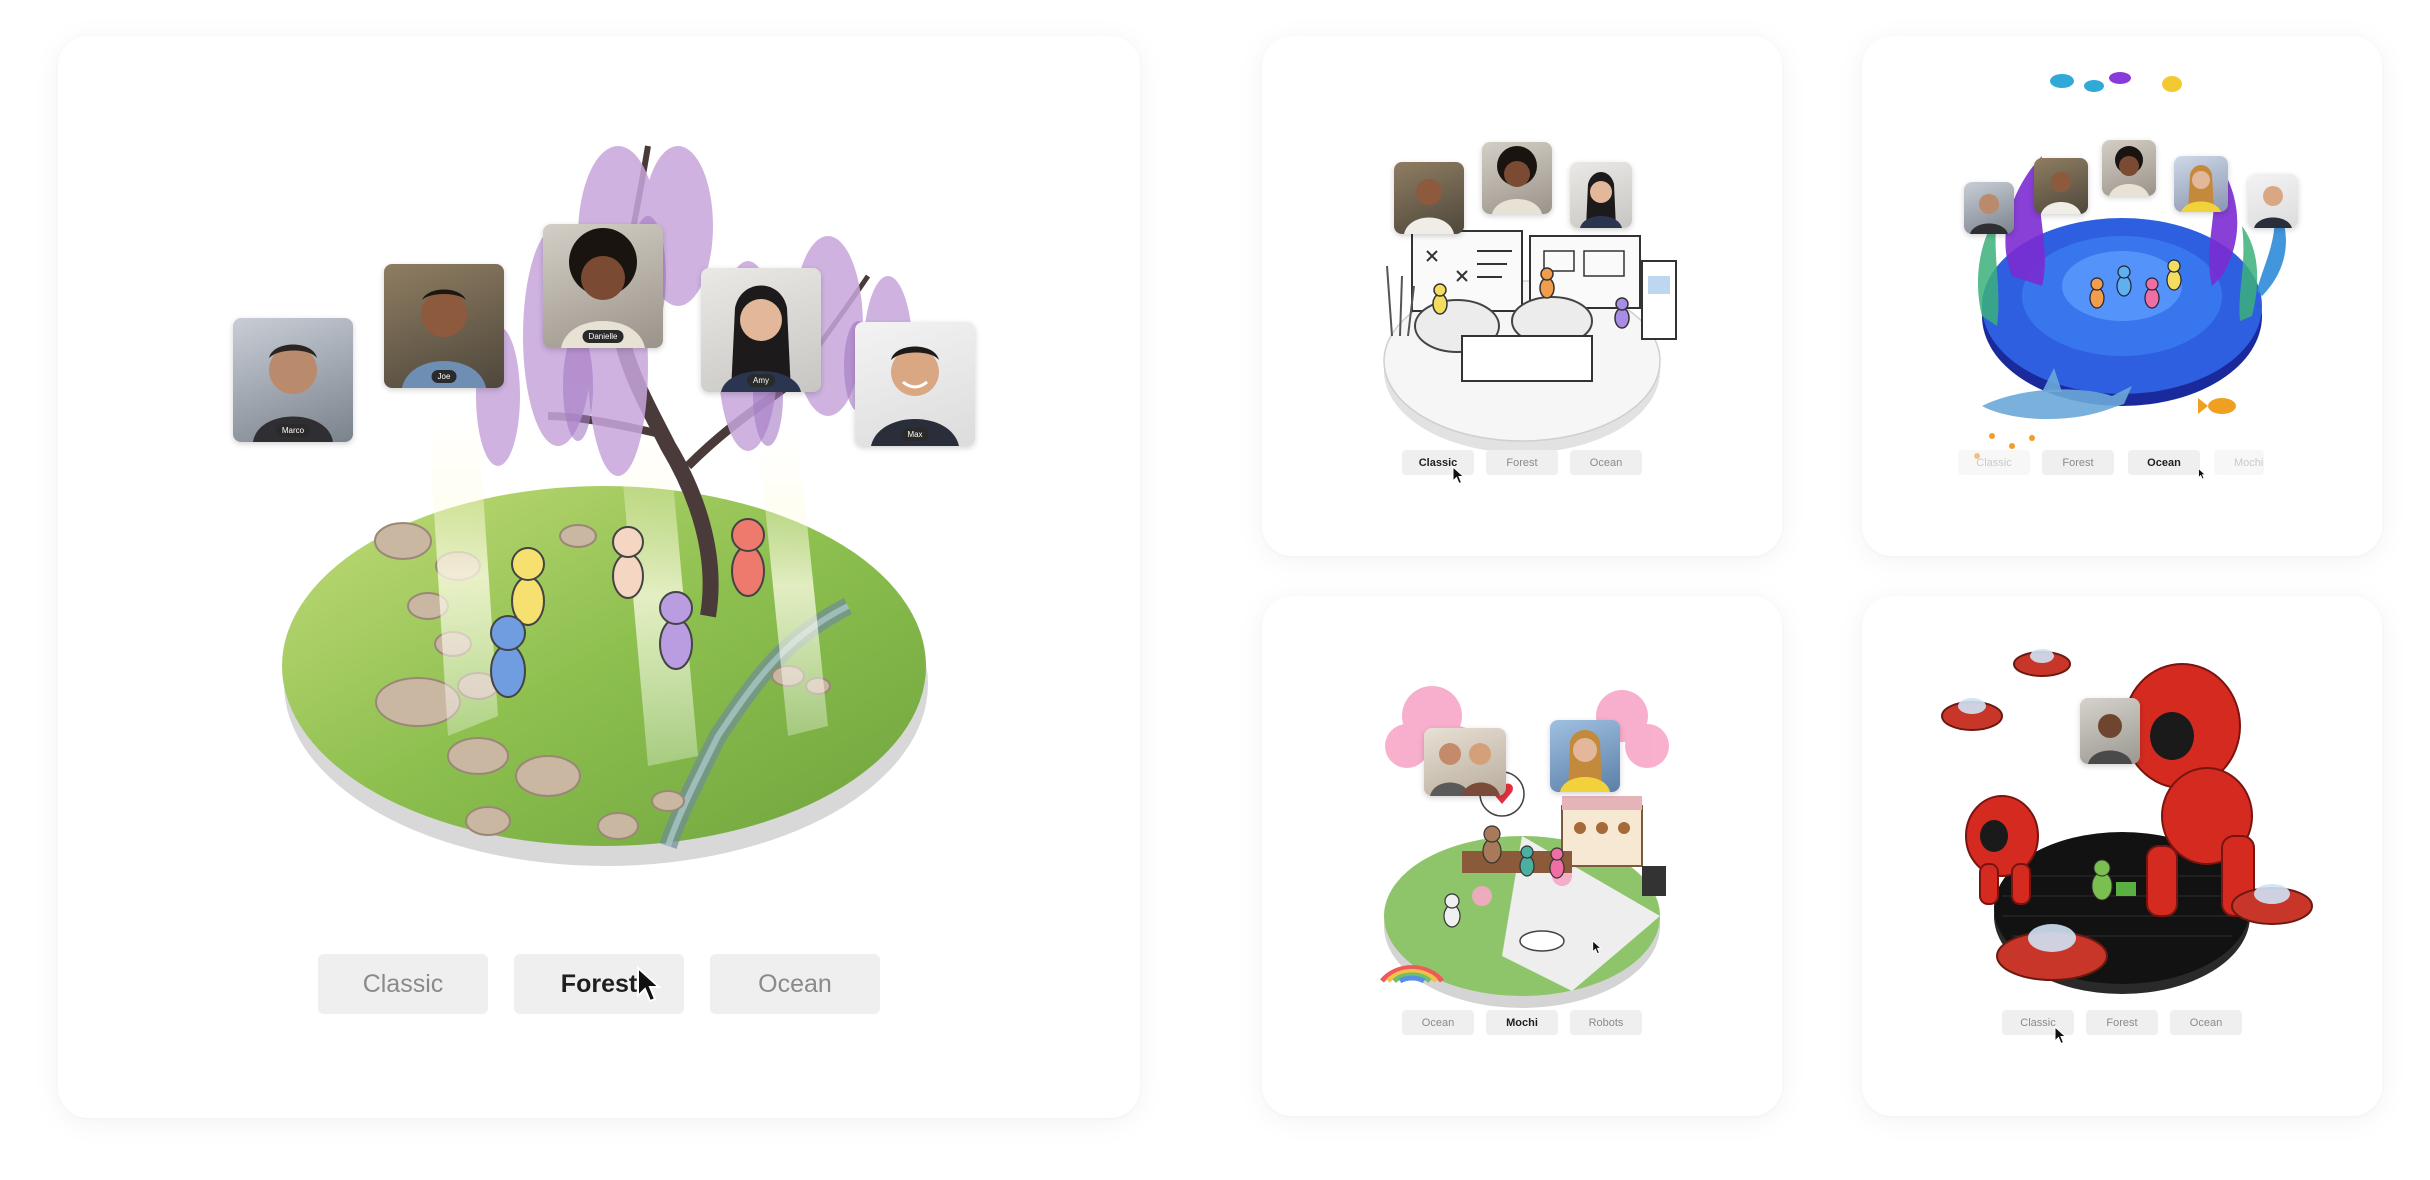 Image resolution: width=2430 pixels, height=1180 pixels. I want to click on ocean-scene-illustration, so click(2130, 265).